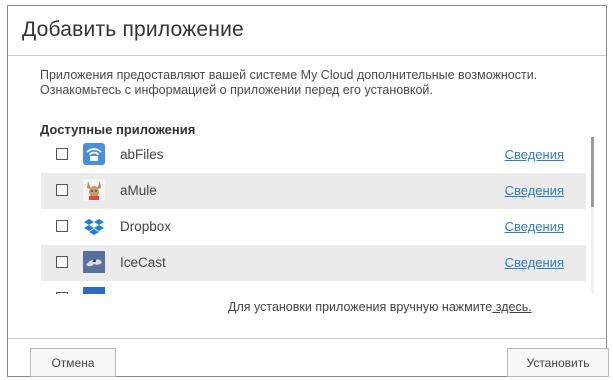 This screenshot has width=613, height=380. Describe the element at coordinates (94, 190) in the screenshot. I see `amule-icon` at that location.